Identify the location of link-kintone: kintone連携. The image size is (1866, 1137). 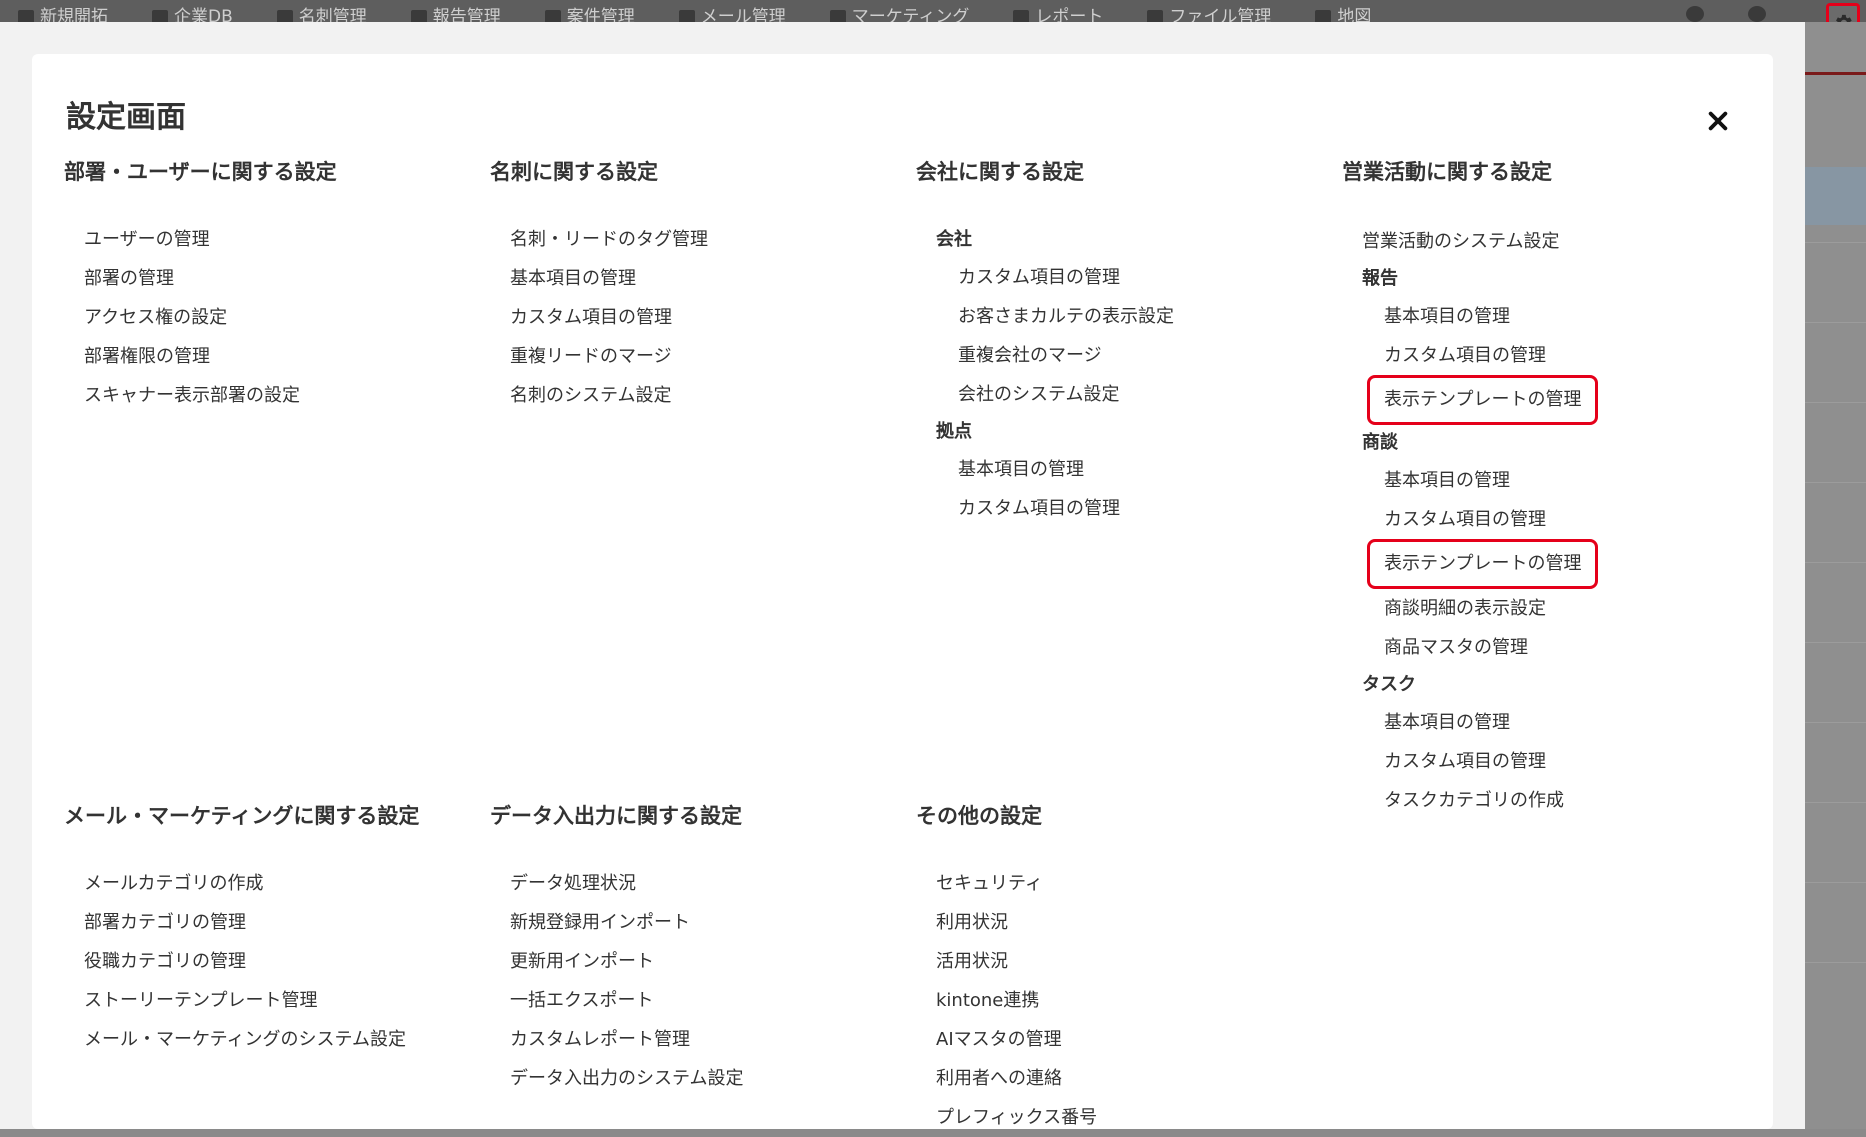
(1006, 1000).